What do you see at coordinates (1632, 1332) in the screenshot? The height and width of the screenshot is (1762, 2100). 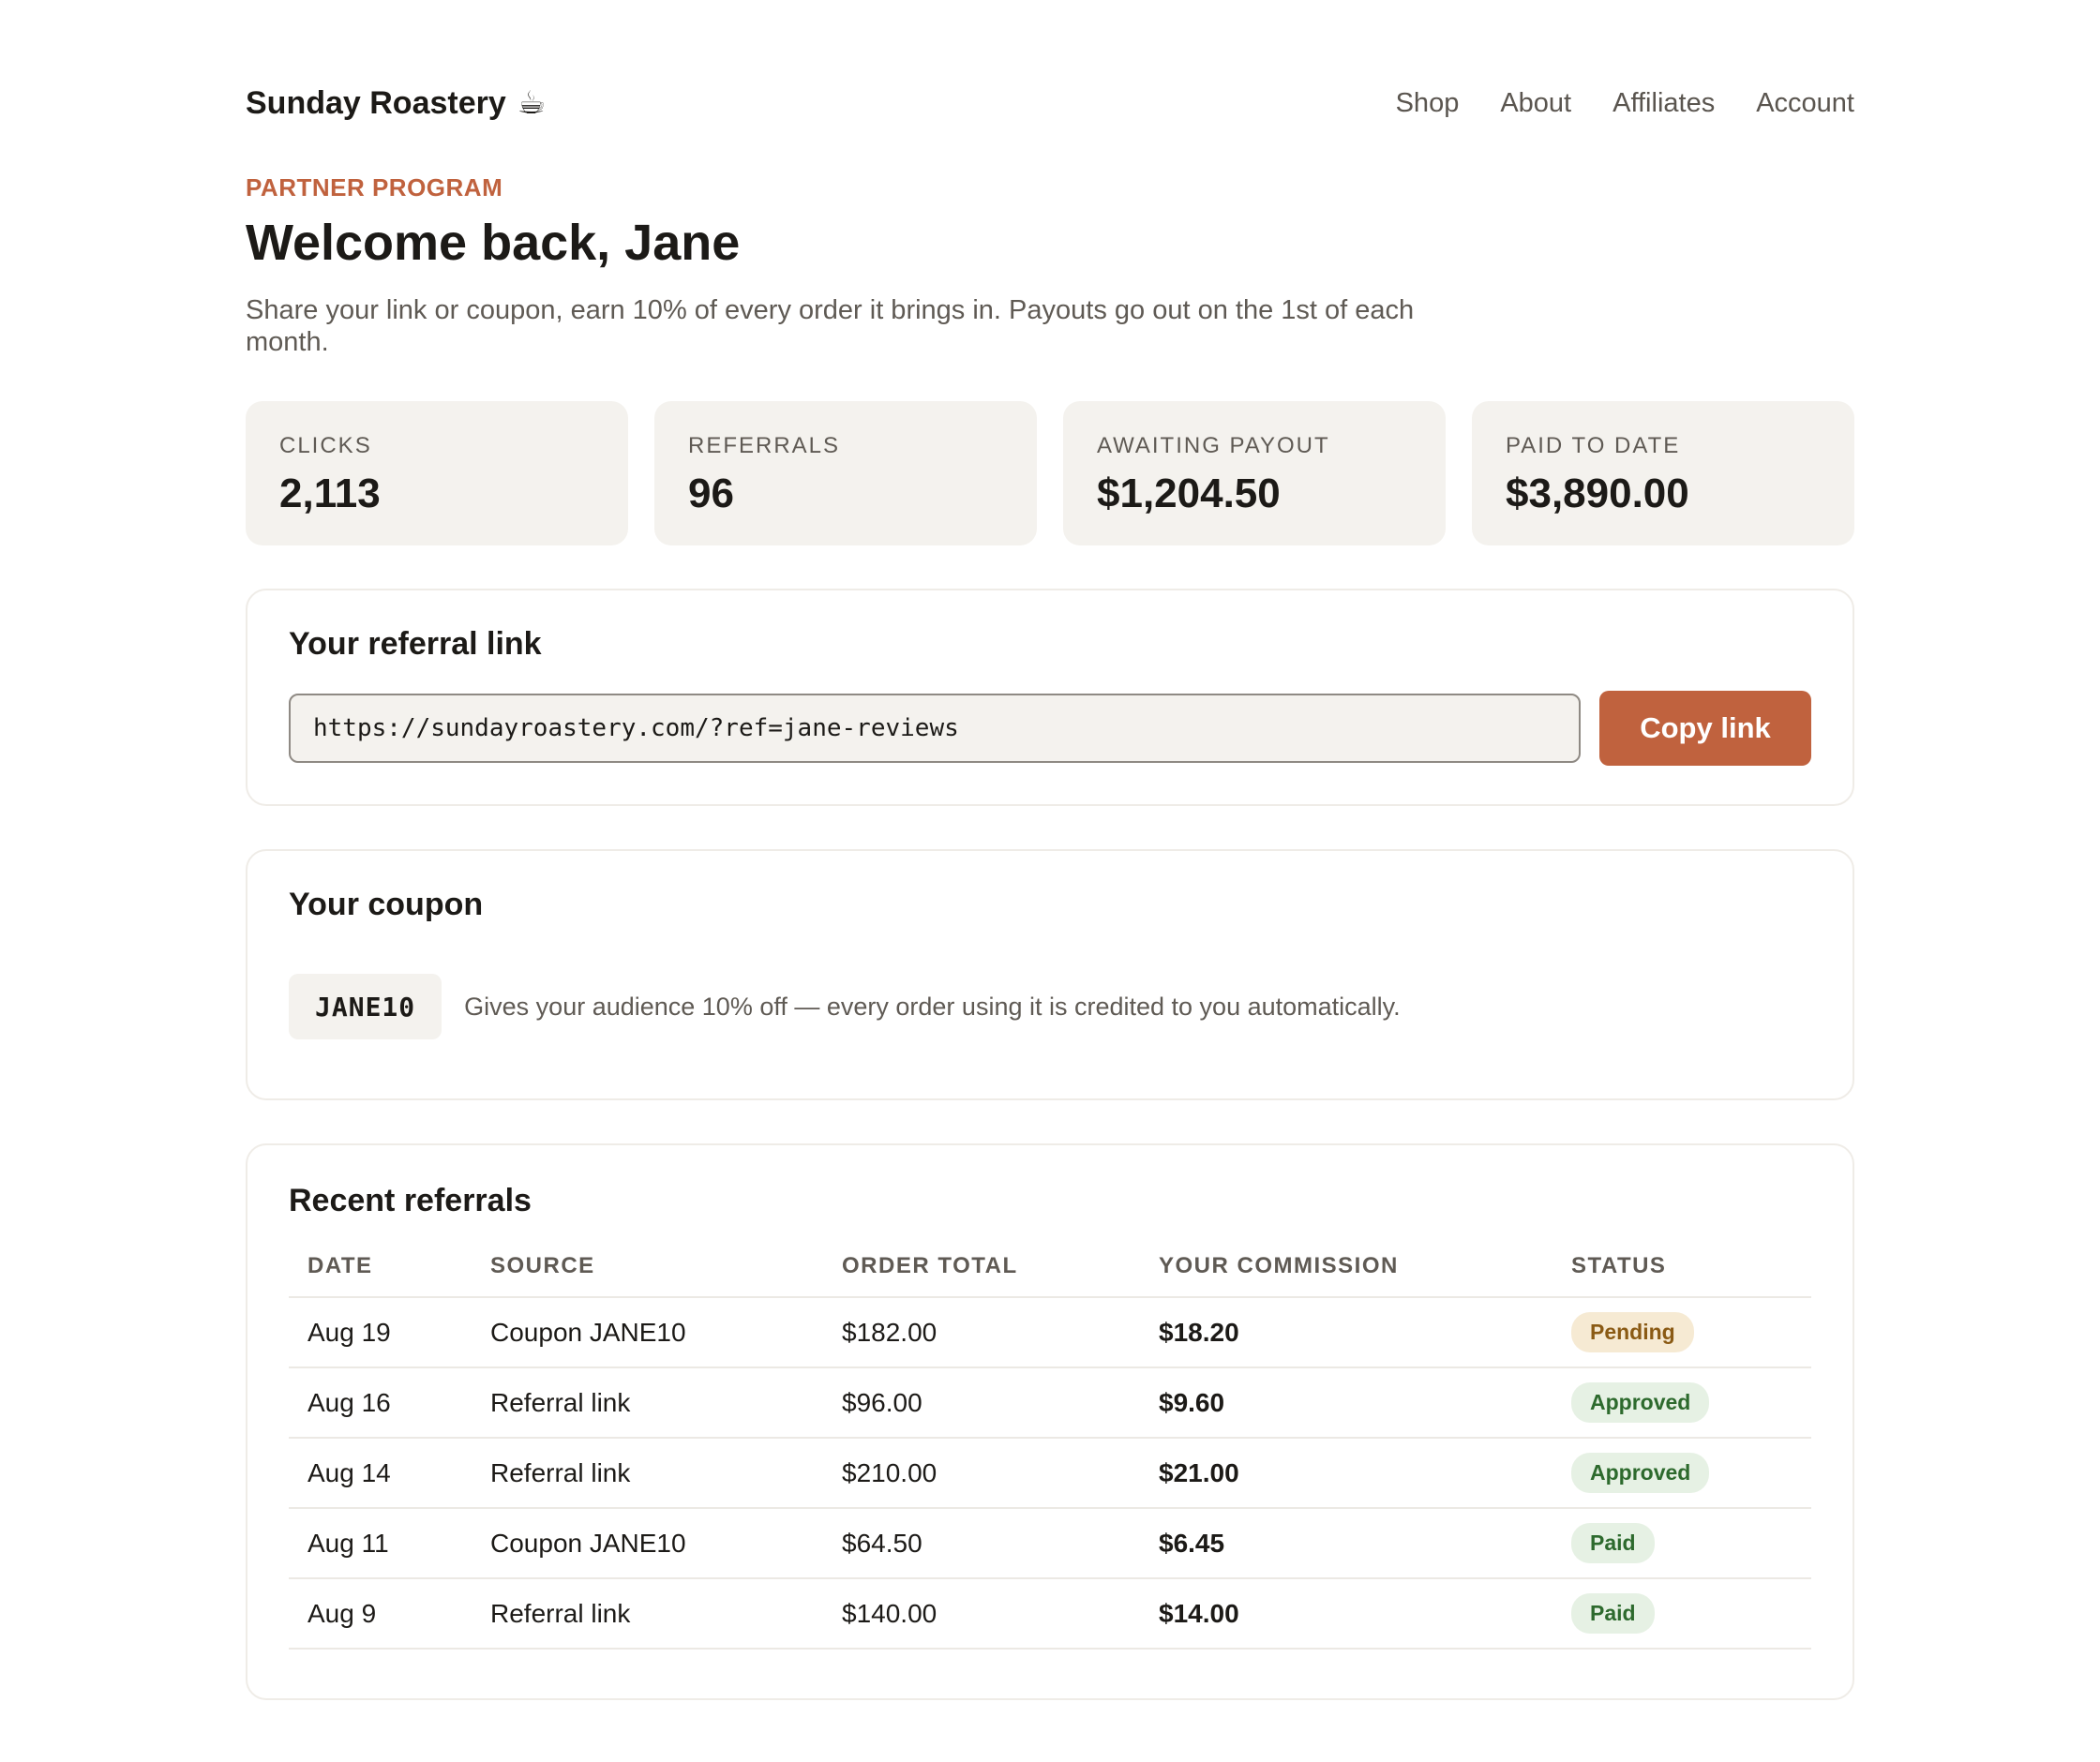 I see `status-badge: Pending` at bounding box center [1632, 1332].